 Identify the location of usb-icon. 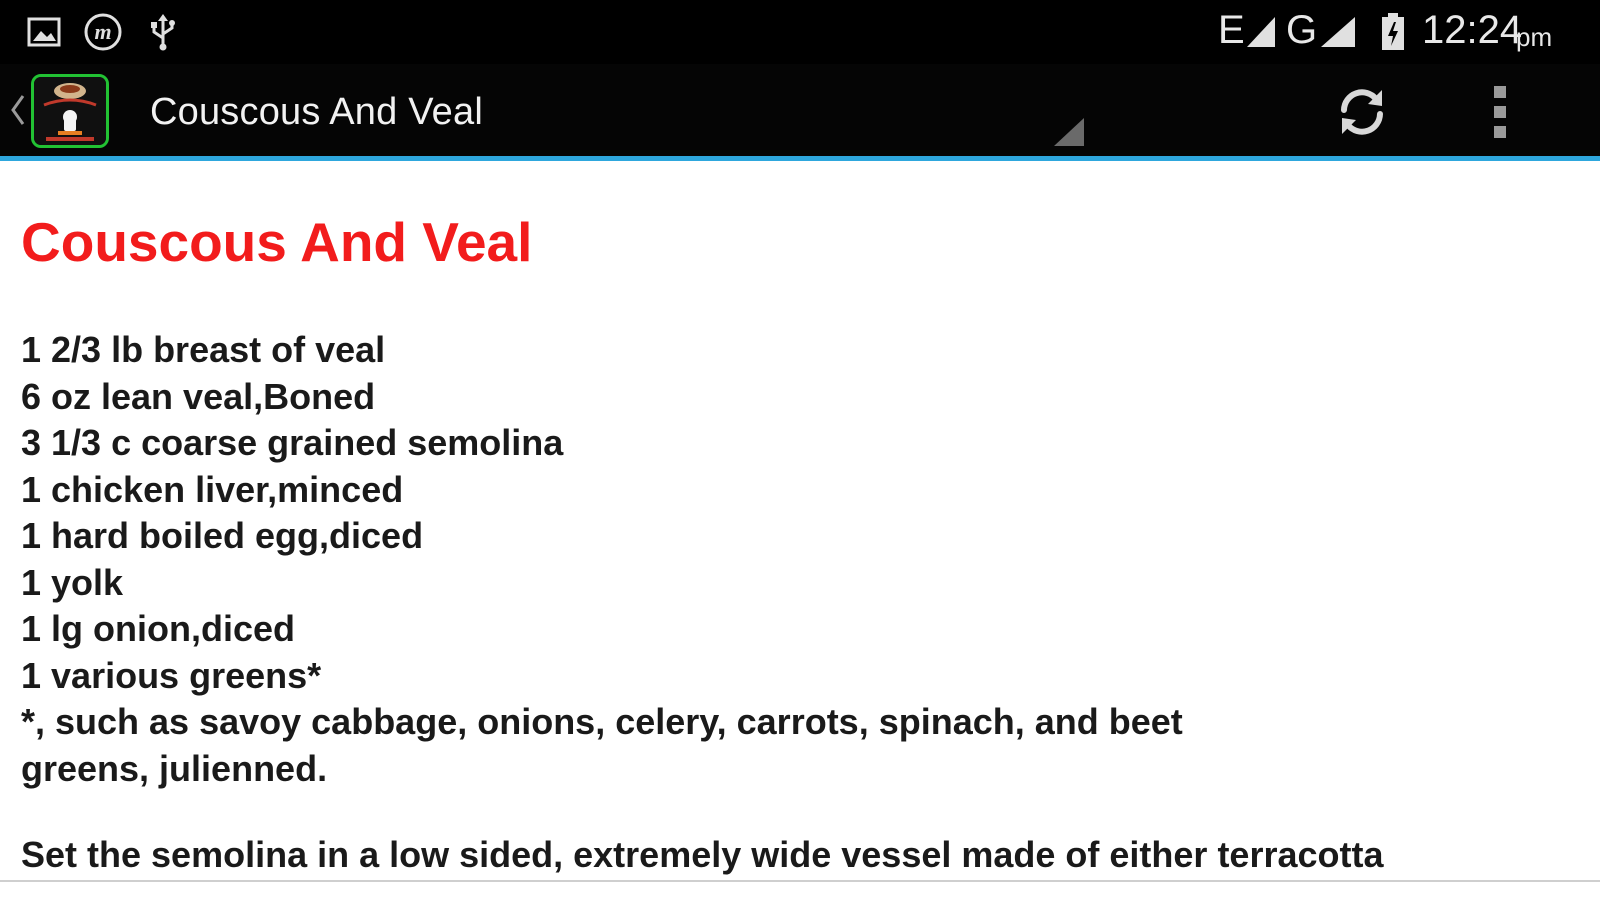
(163, 32).